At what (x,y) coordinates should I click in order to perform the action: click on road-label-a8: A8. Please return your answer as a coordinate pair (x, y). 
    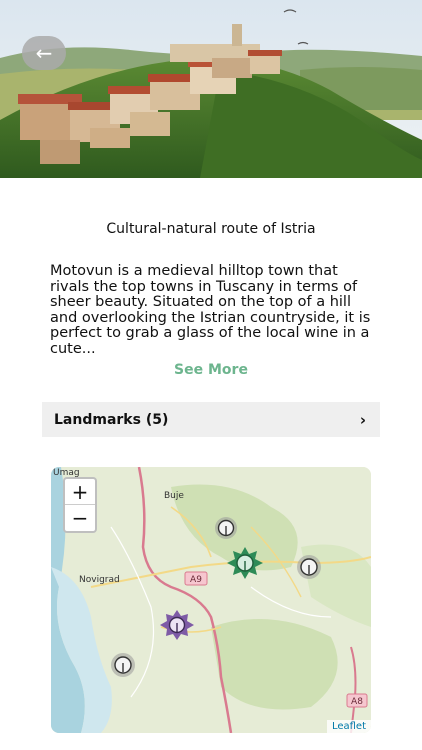
    Looking at the image, I should click on (357, 702).